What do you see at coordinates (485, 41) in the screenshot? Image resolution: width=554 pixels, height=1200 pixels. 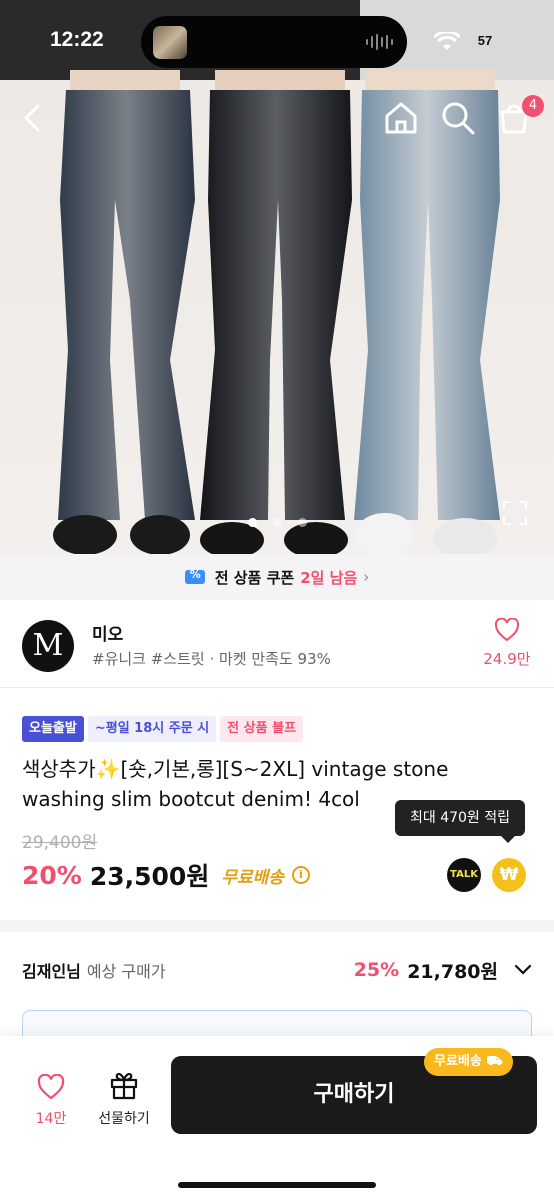 I see `battery-indicator: 57` at bounding box center [485, 41].